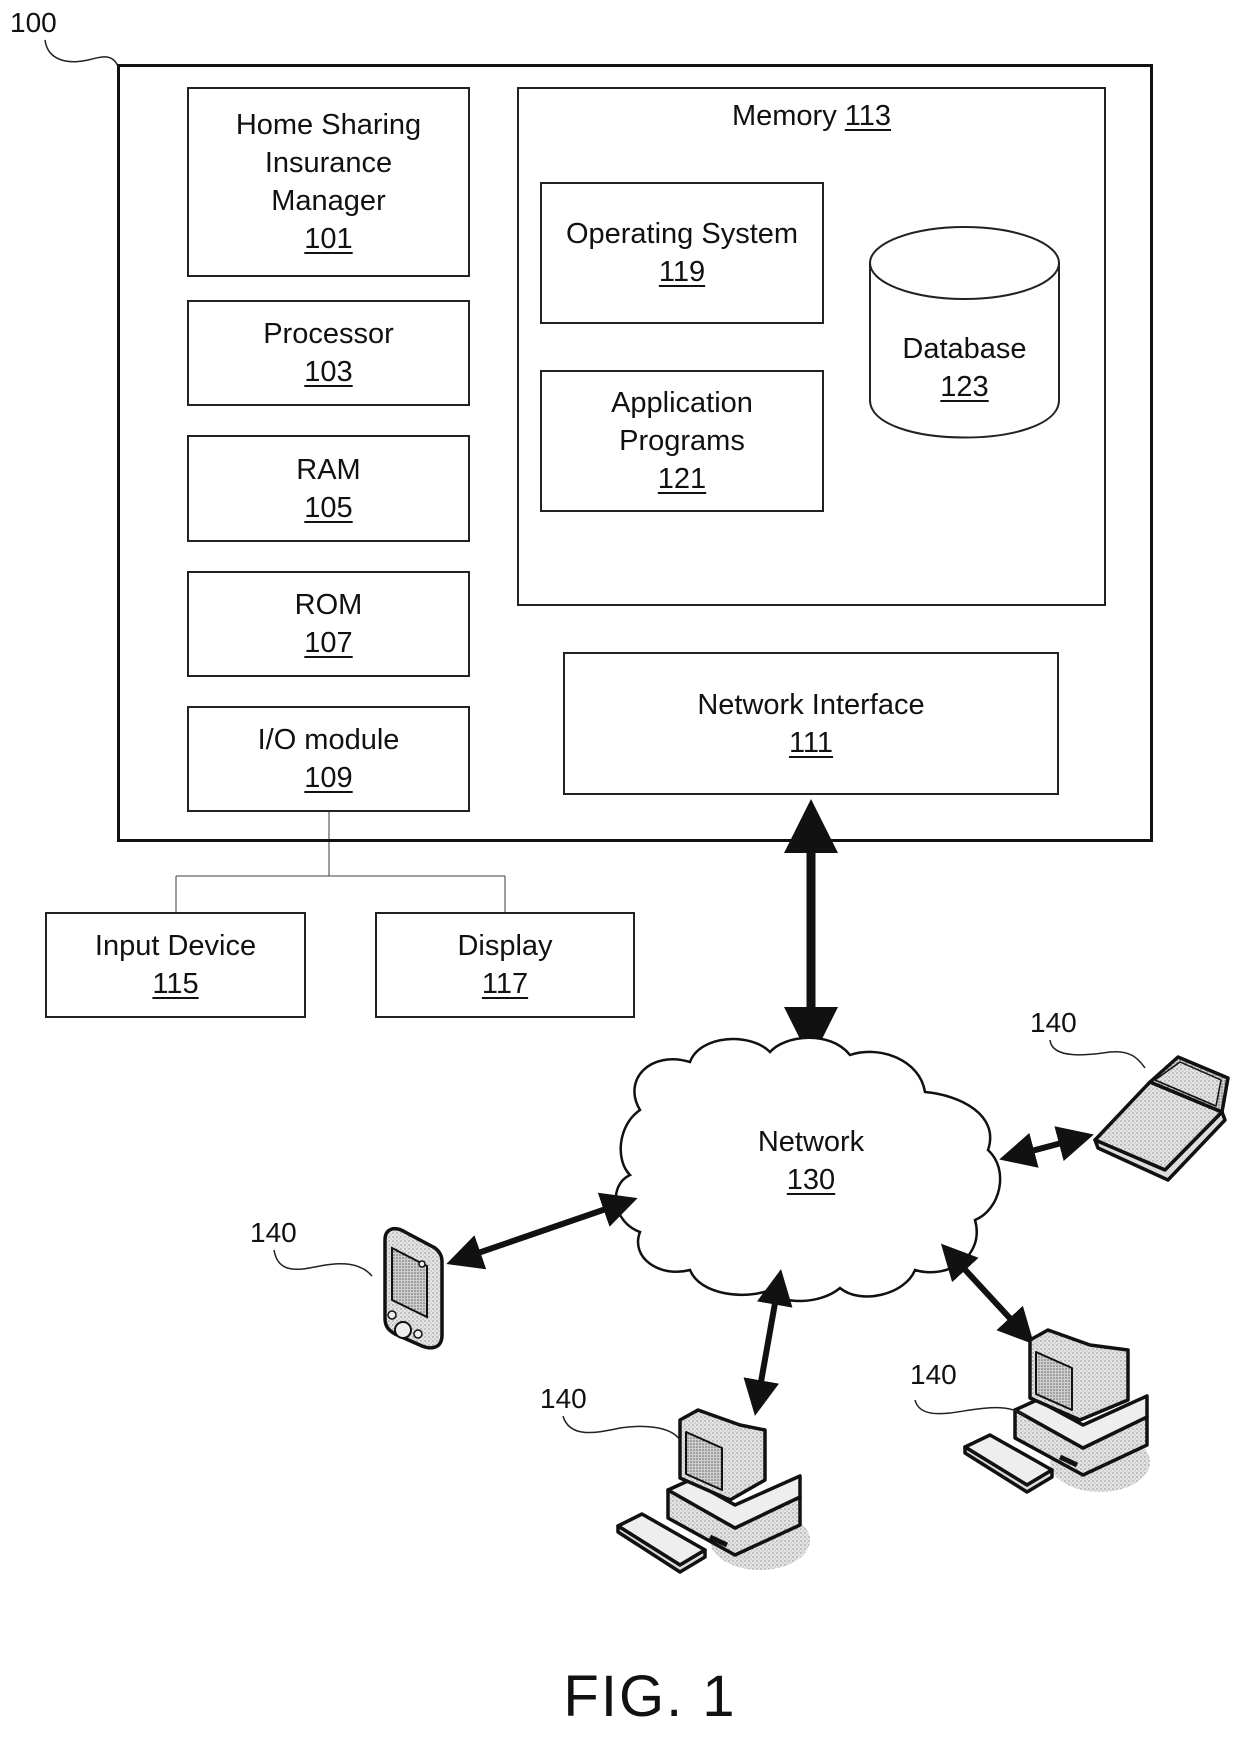 The width and height of the screenshot is (1240, 1739). I want to click on desktop-2-arrow, so click(987, 1294).